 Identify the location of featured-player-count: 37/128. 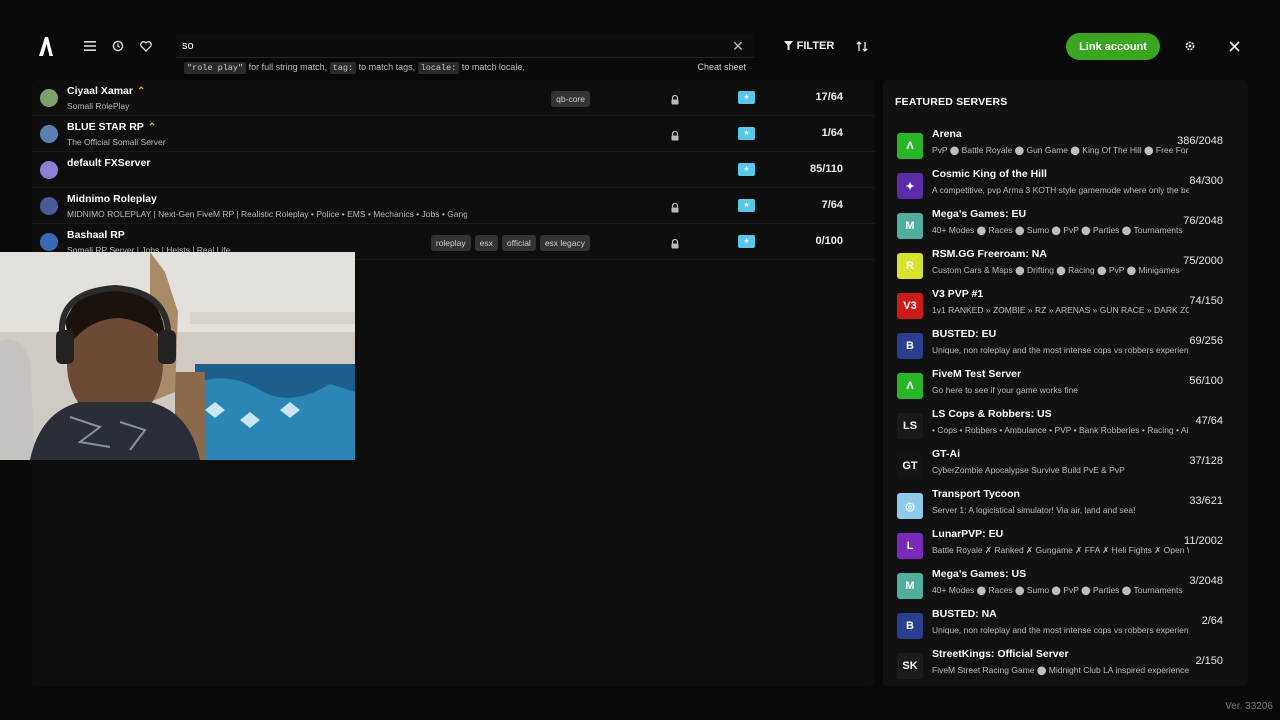
(1206, 461).